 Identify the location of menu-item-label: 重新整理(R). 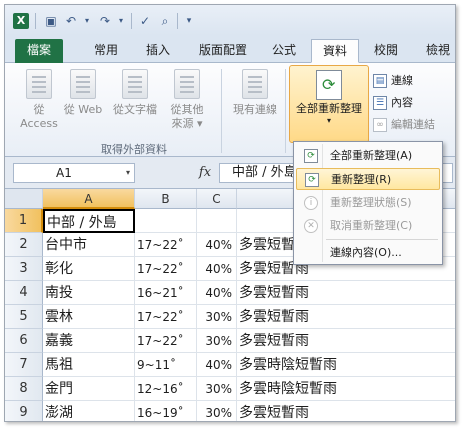
(361, 179).